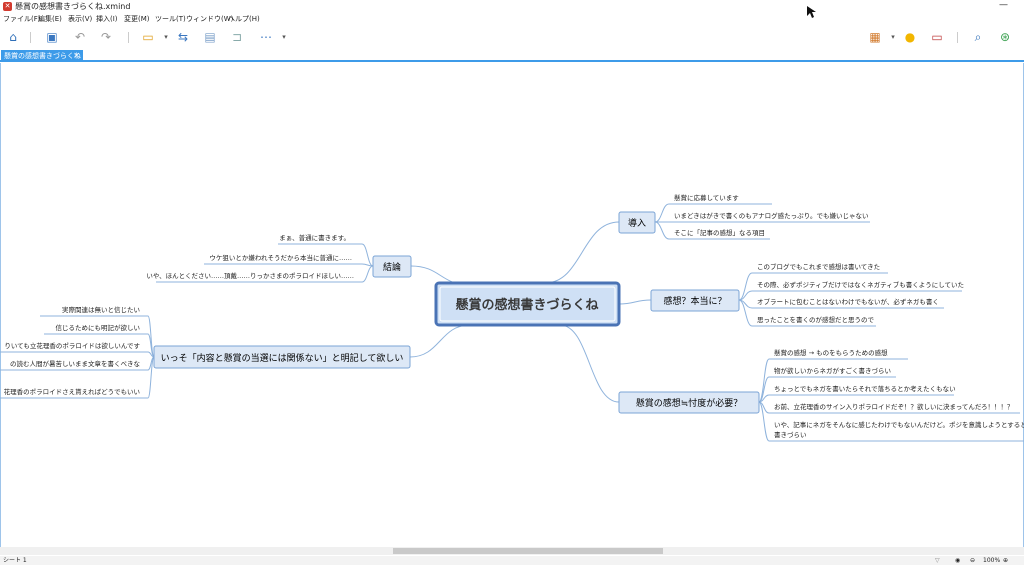  Describe the element at coordinates (937, 560) in the screenshot. I see `filter-icon: ▽` at that location.